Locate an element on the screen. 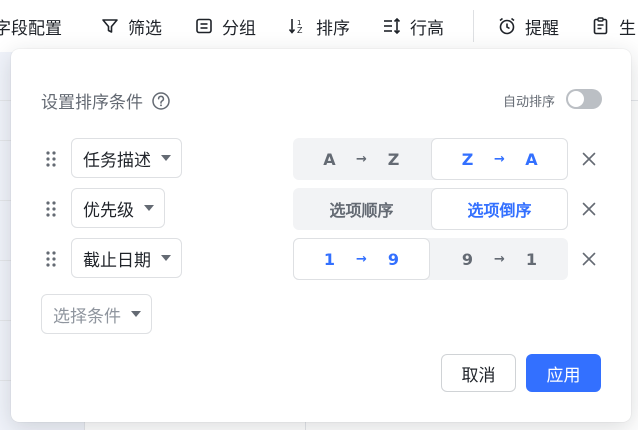 This screenshot has width=638, height=430. apply-button: 应用 is located at coordinates (563, 373).